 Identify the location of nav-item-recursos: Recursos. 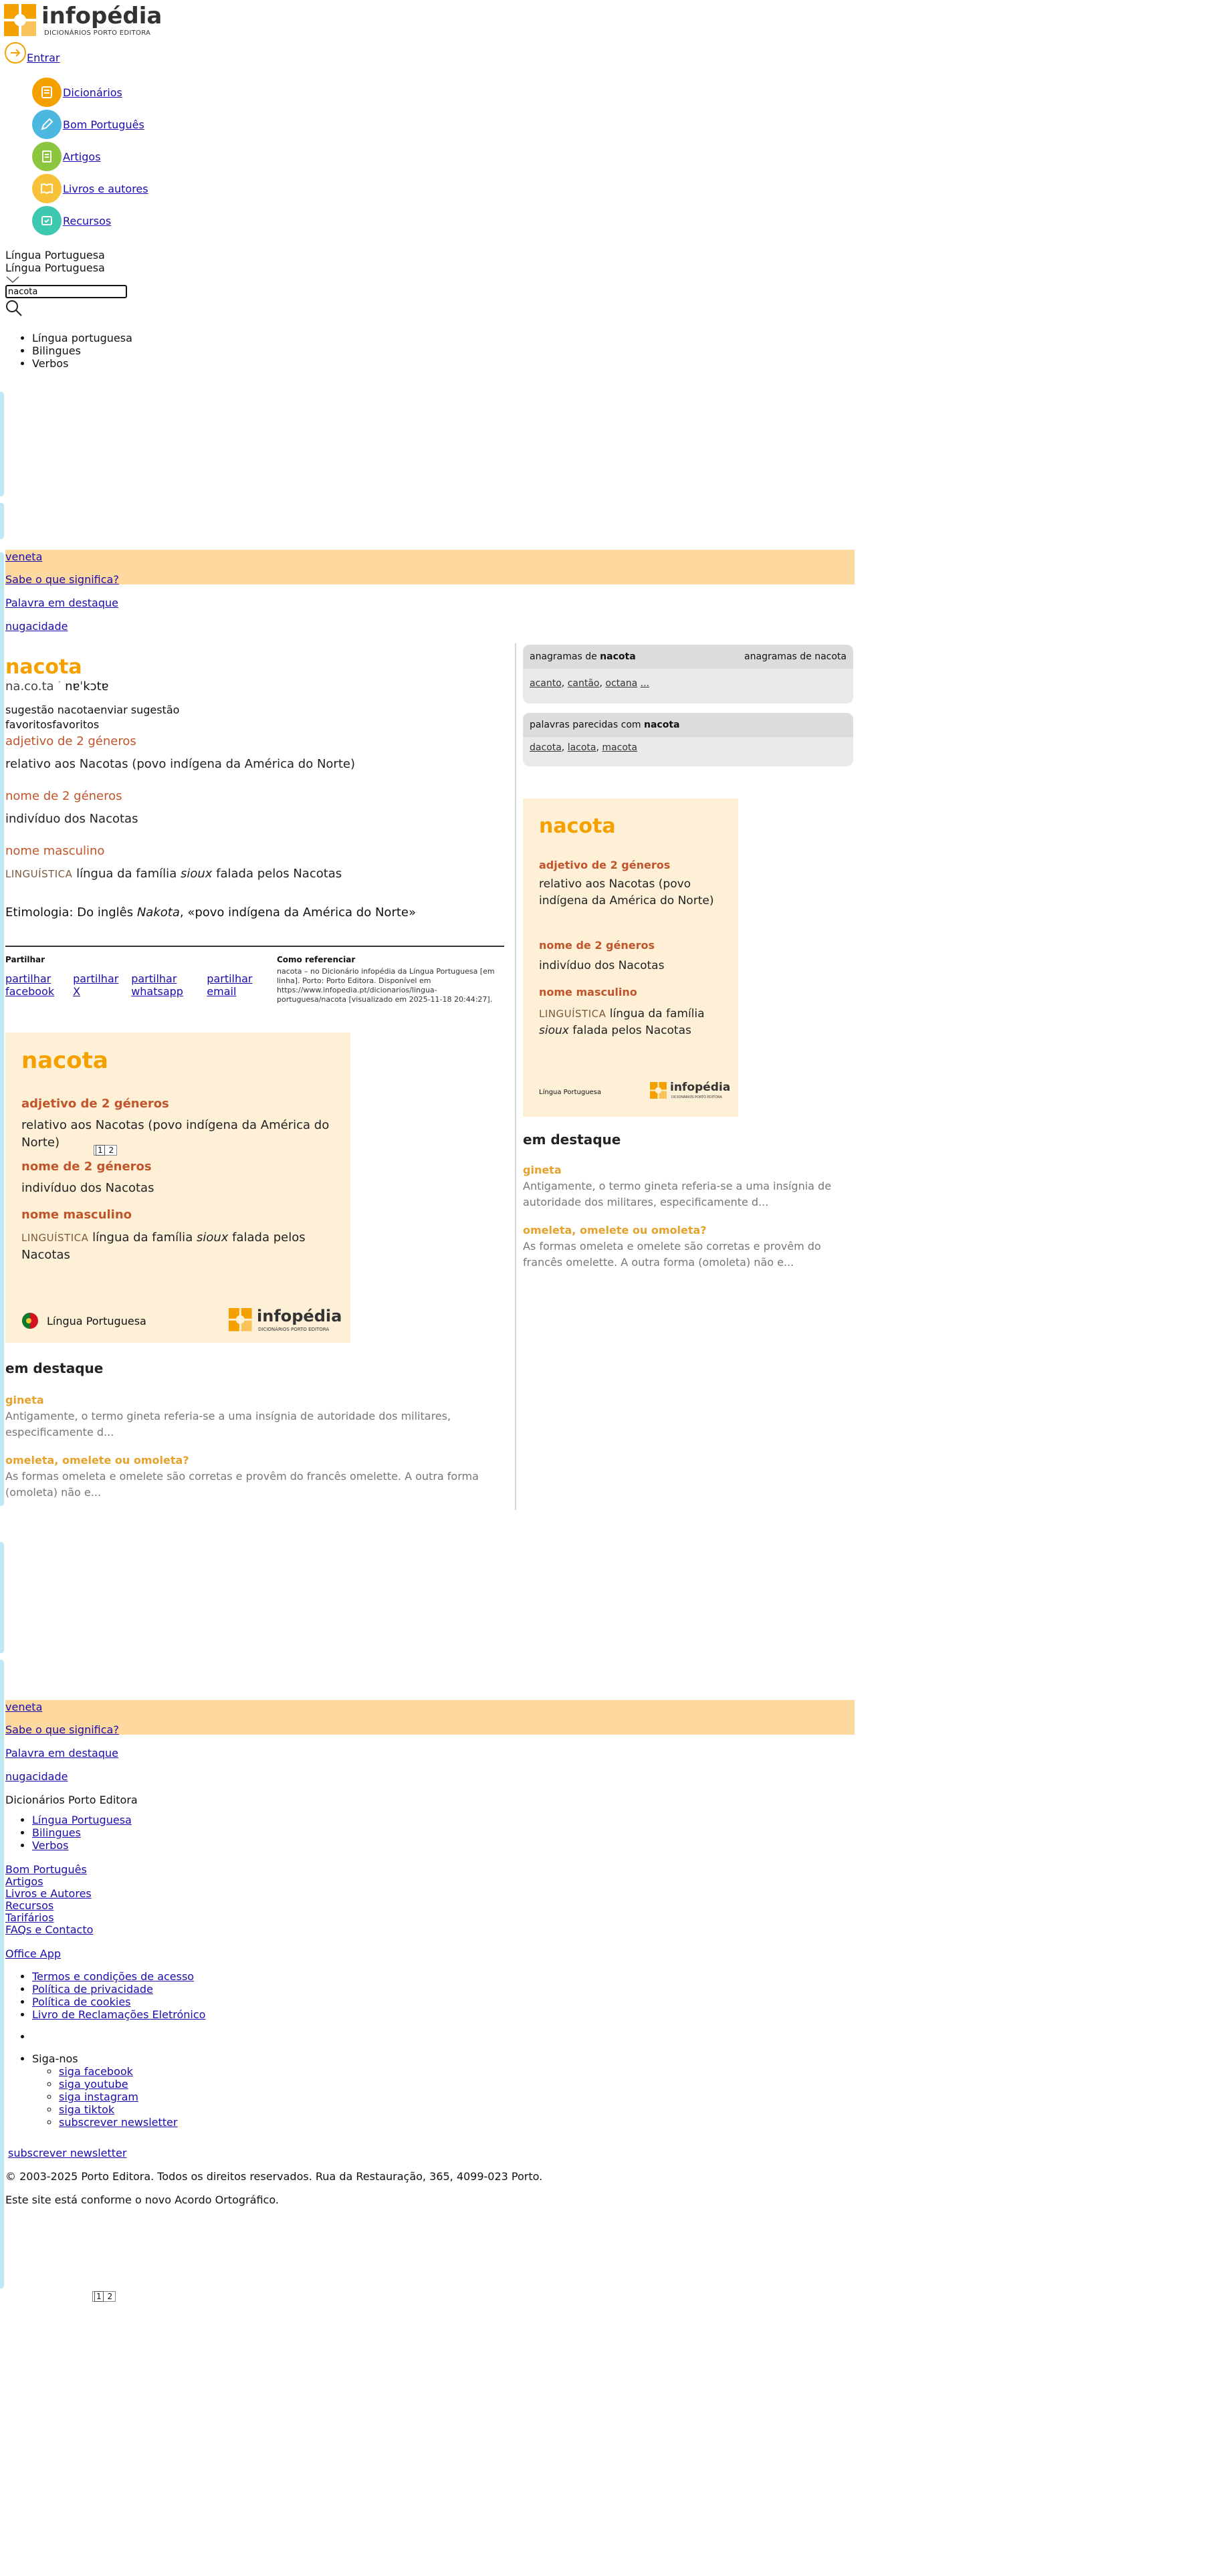
(90, 221).